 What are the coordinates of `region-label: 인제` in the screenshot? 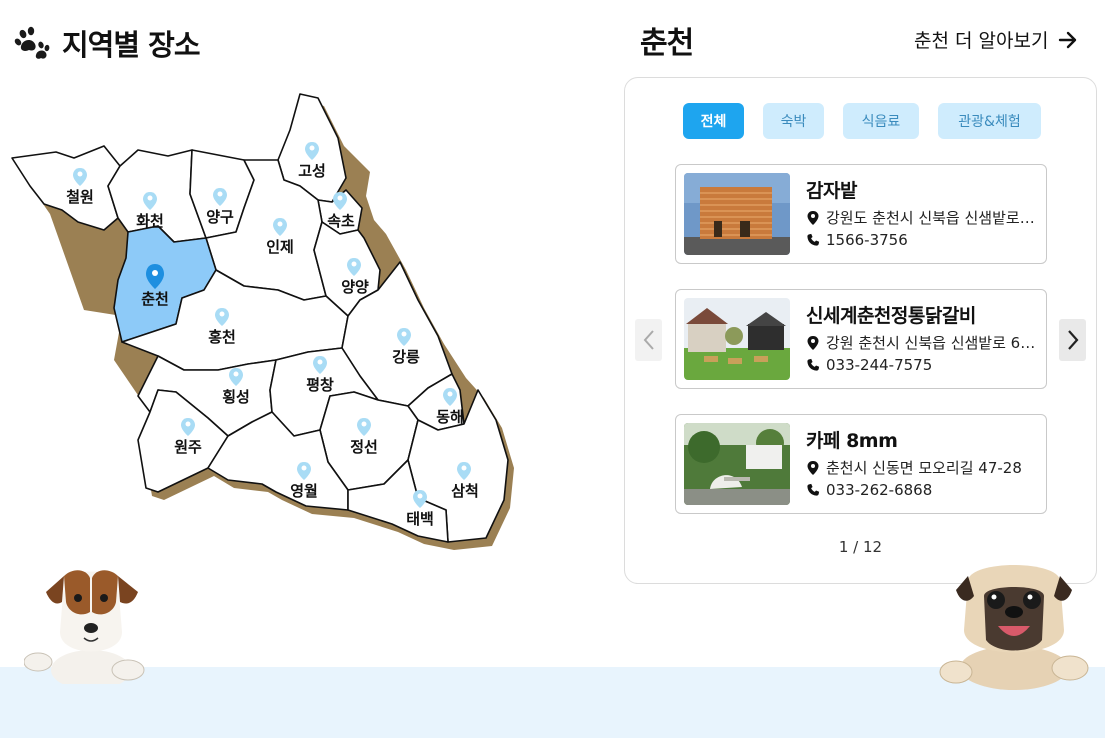 It's located at (280, 247).